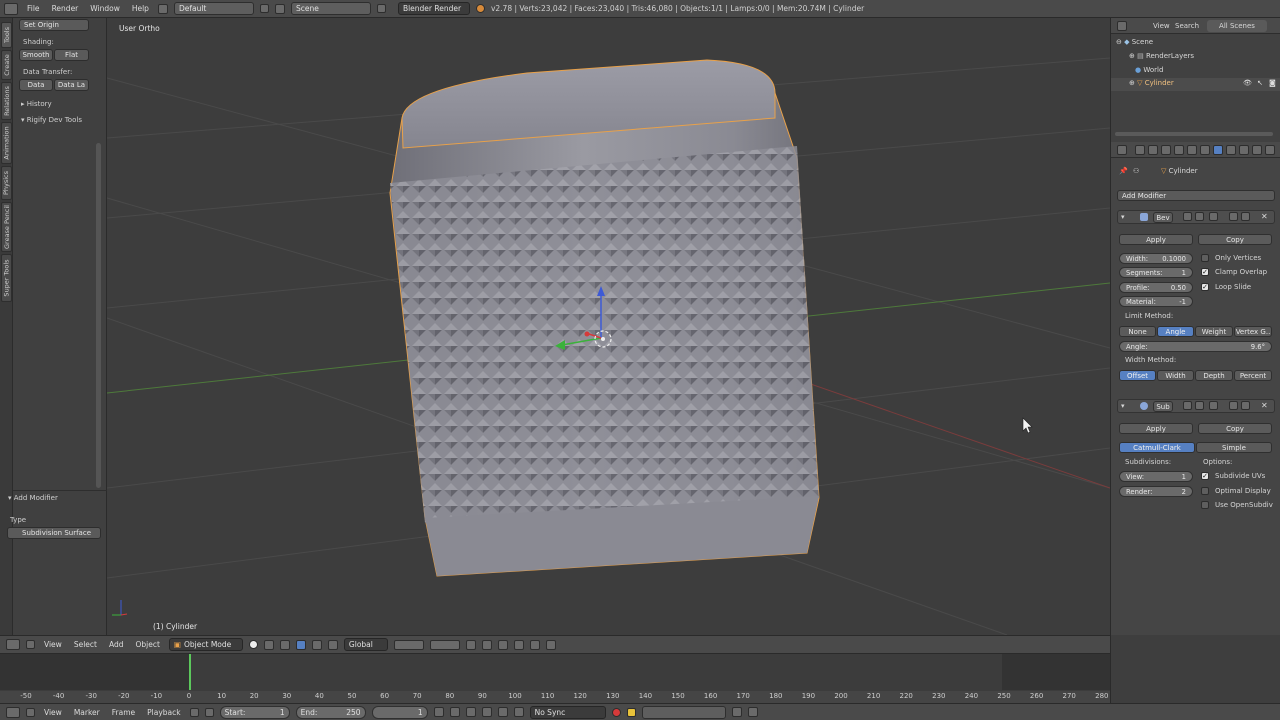 The height and width of the screenshot is (720, 1280). Describe the element at coordinates (1156, 239) in the screenshot. I see `bevel-apply-button: Apply` at that location.